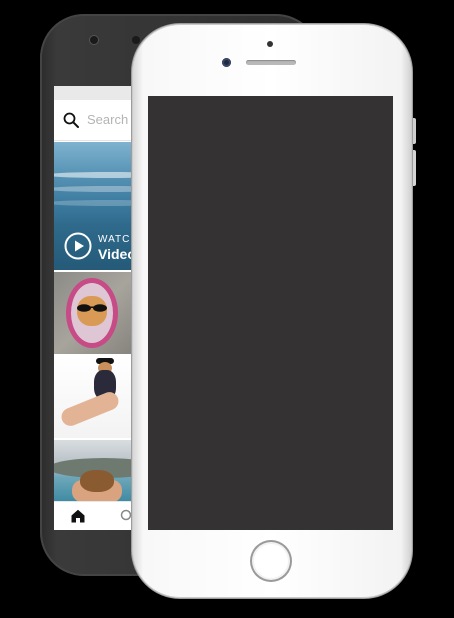  Describe the element at coordinates (71, 120) in the screenshot. I see `search-icon` at that location.